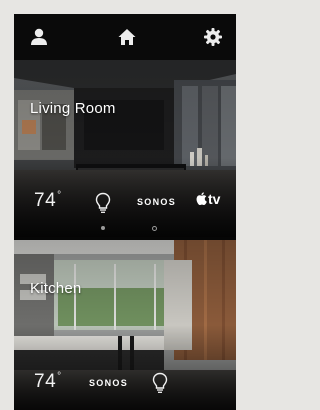 Image resolution: width=320 pixels, height=410 pixels. I want to click on gear-icon, so click(213, 37).